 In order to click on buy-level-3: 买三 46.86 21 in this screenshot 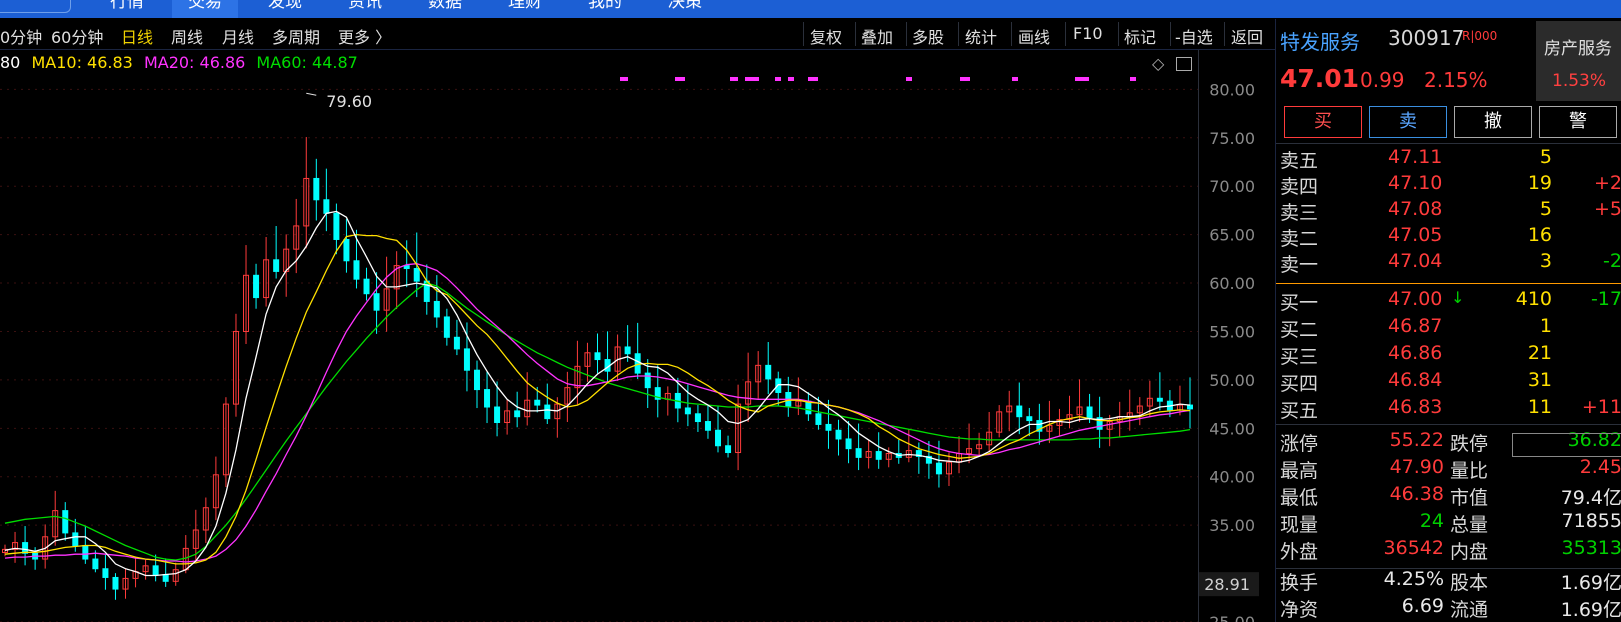, I will do `click(1448, 355)`.